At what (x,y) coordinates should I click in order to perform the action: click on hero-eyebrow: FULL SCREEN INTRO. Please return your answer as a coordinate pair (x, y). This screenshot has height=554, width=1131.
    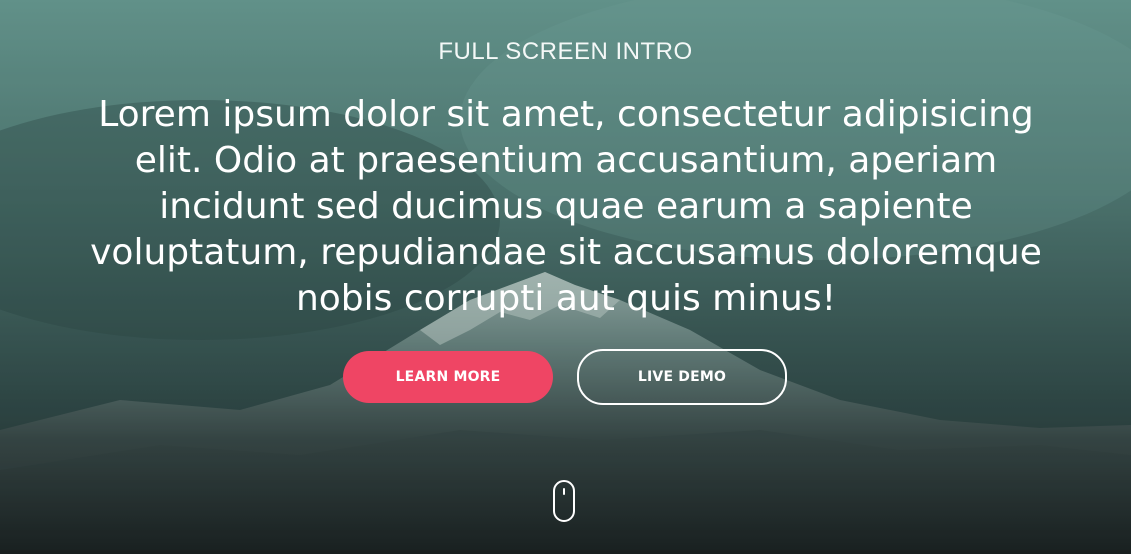
    Looking at the image, I should click on (565, 51).